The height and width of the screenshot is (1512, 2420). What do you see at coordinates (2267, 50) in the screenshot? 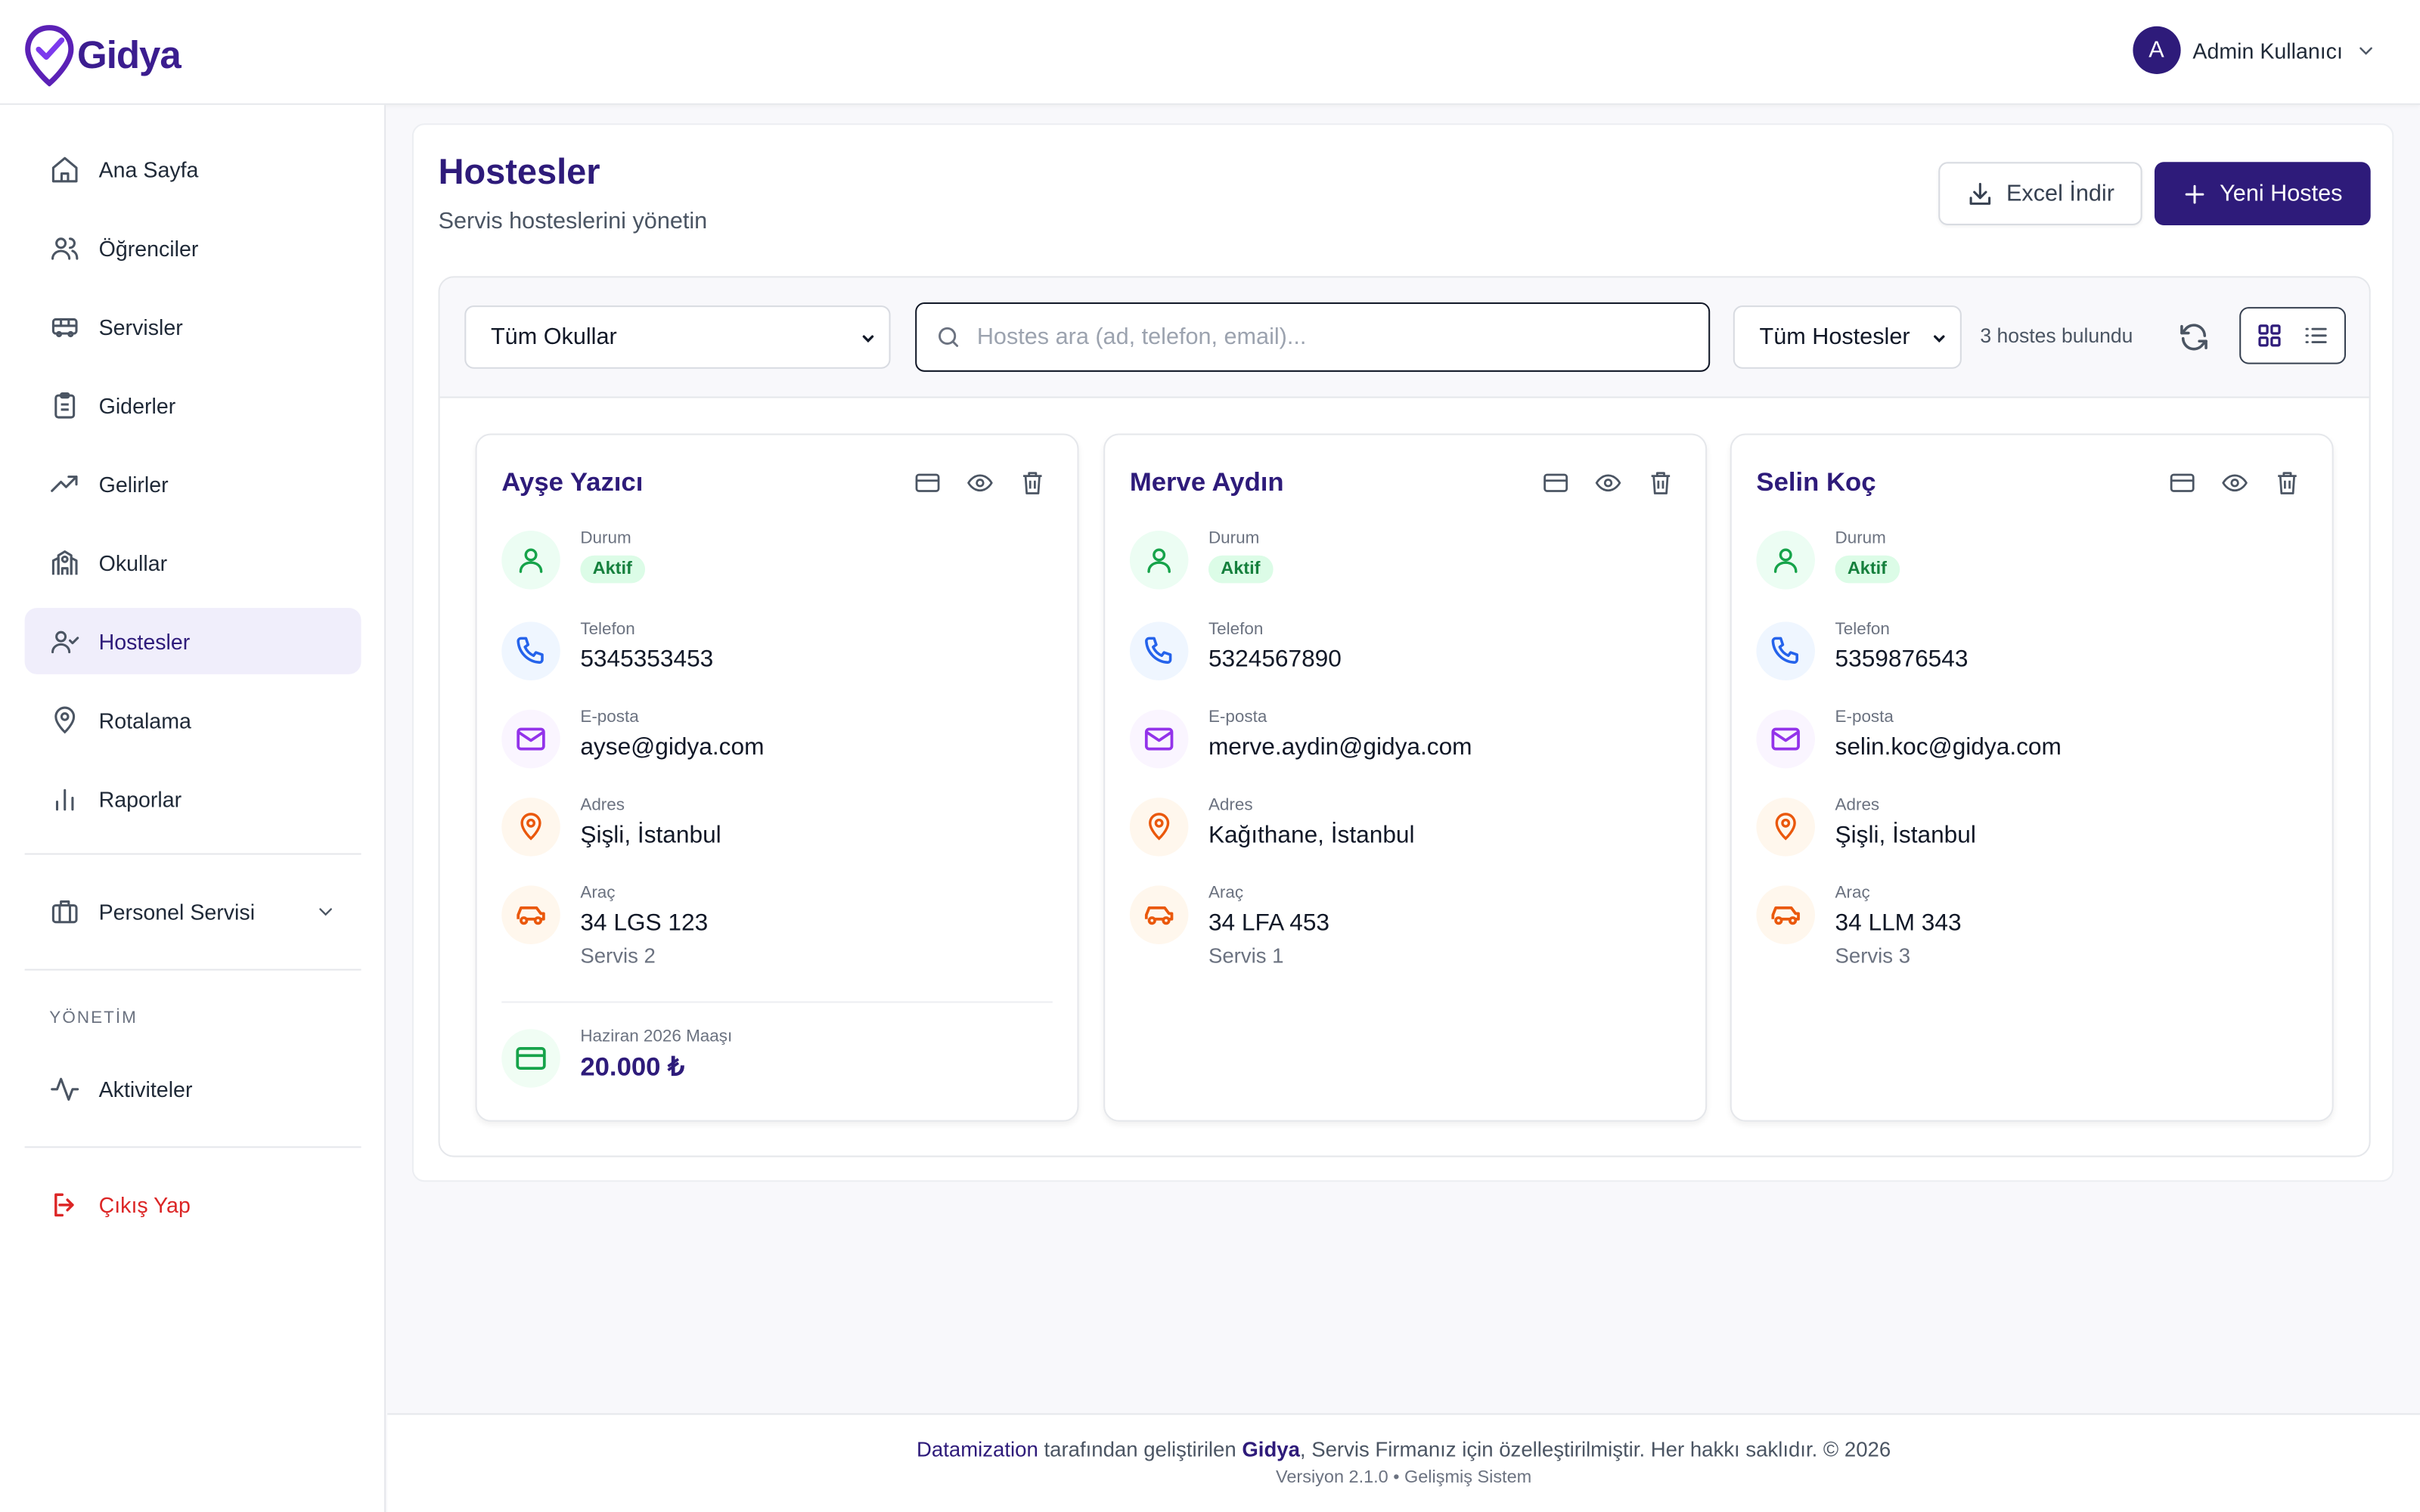
I see `user-name: Admin Kullanıcı` at bounding box center [2267, 50].